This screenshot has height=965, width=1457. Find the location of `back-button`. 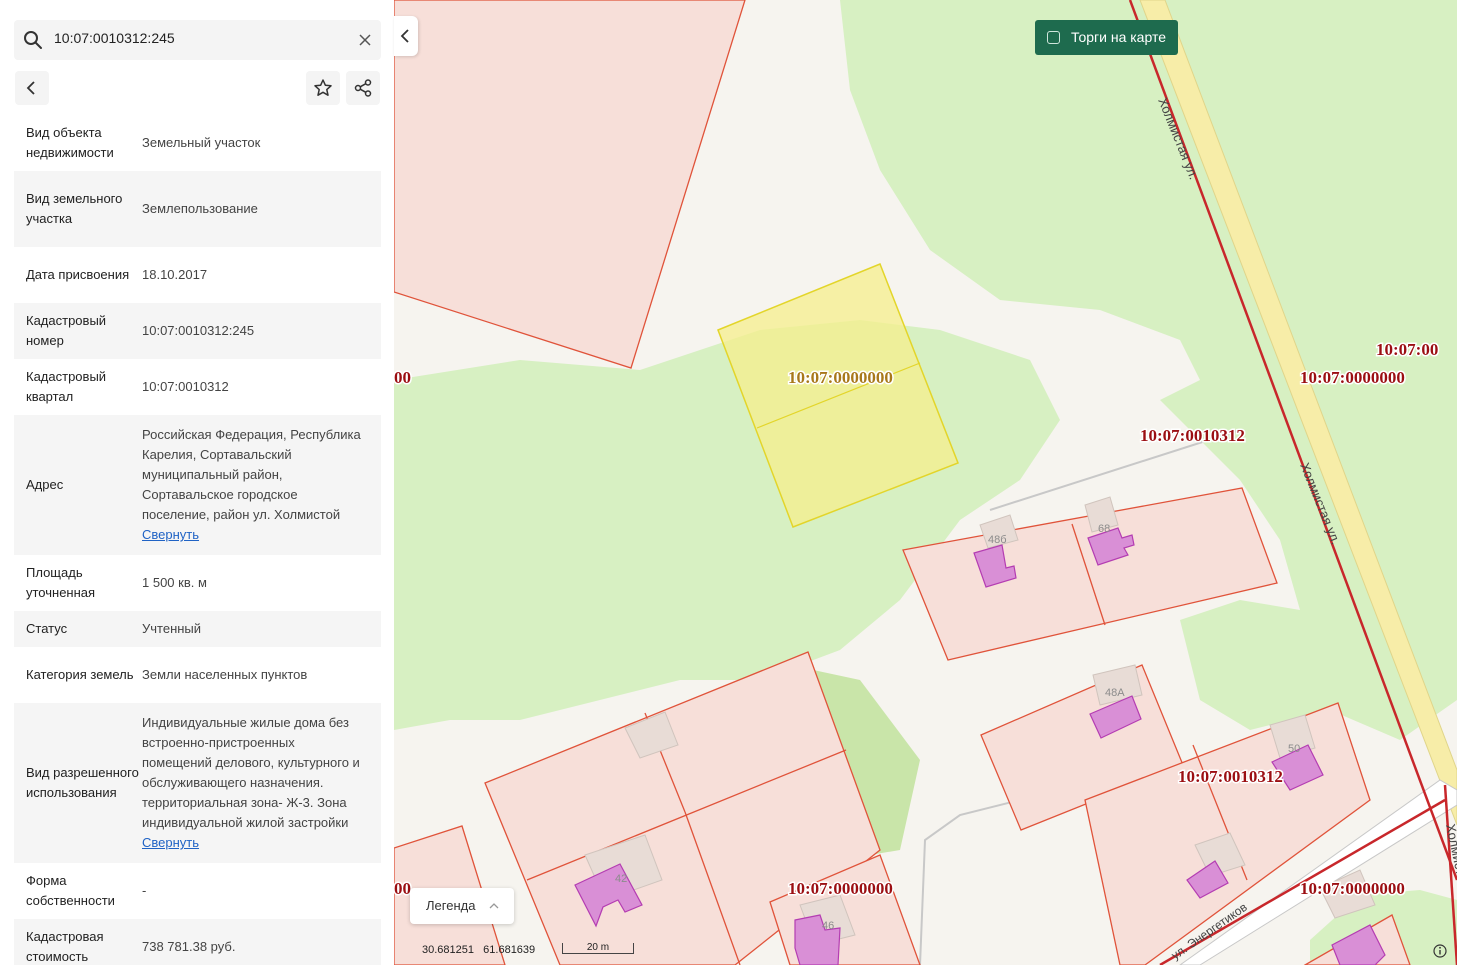

back-button is located at coordinates (32, 88).